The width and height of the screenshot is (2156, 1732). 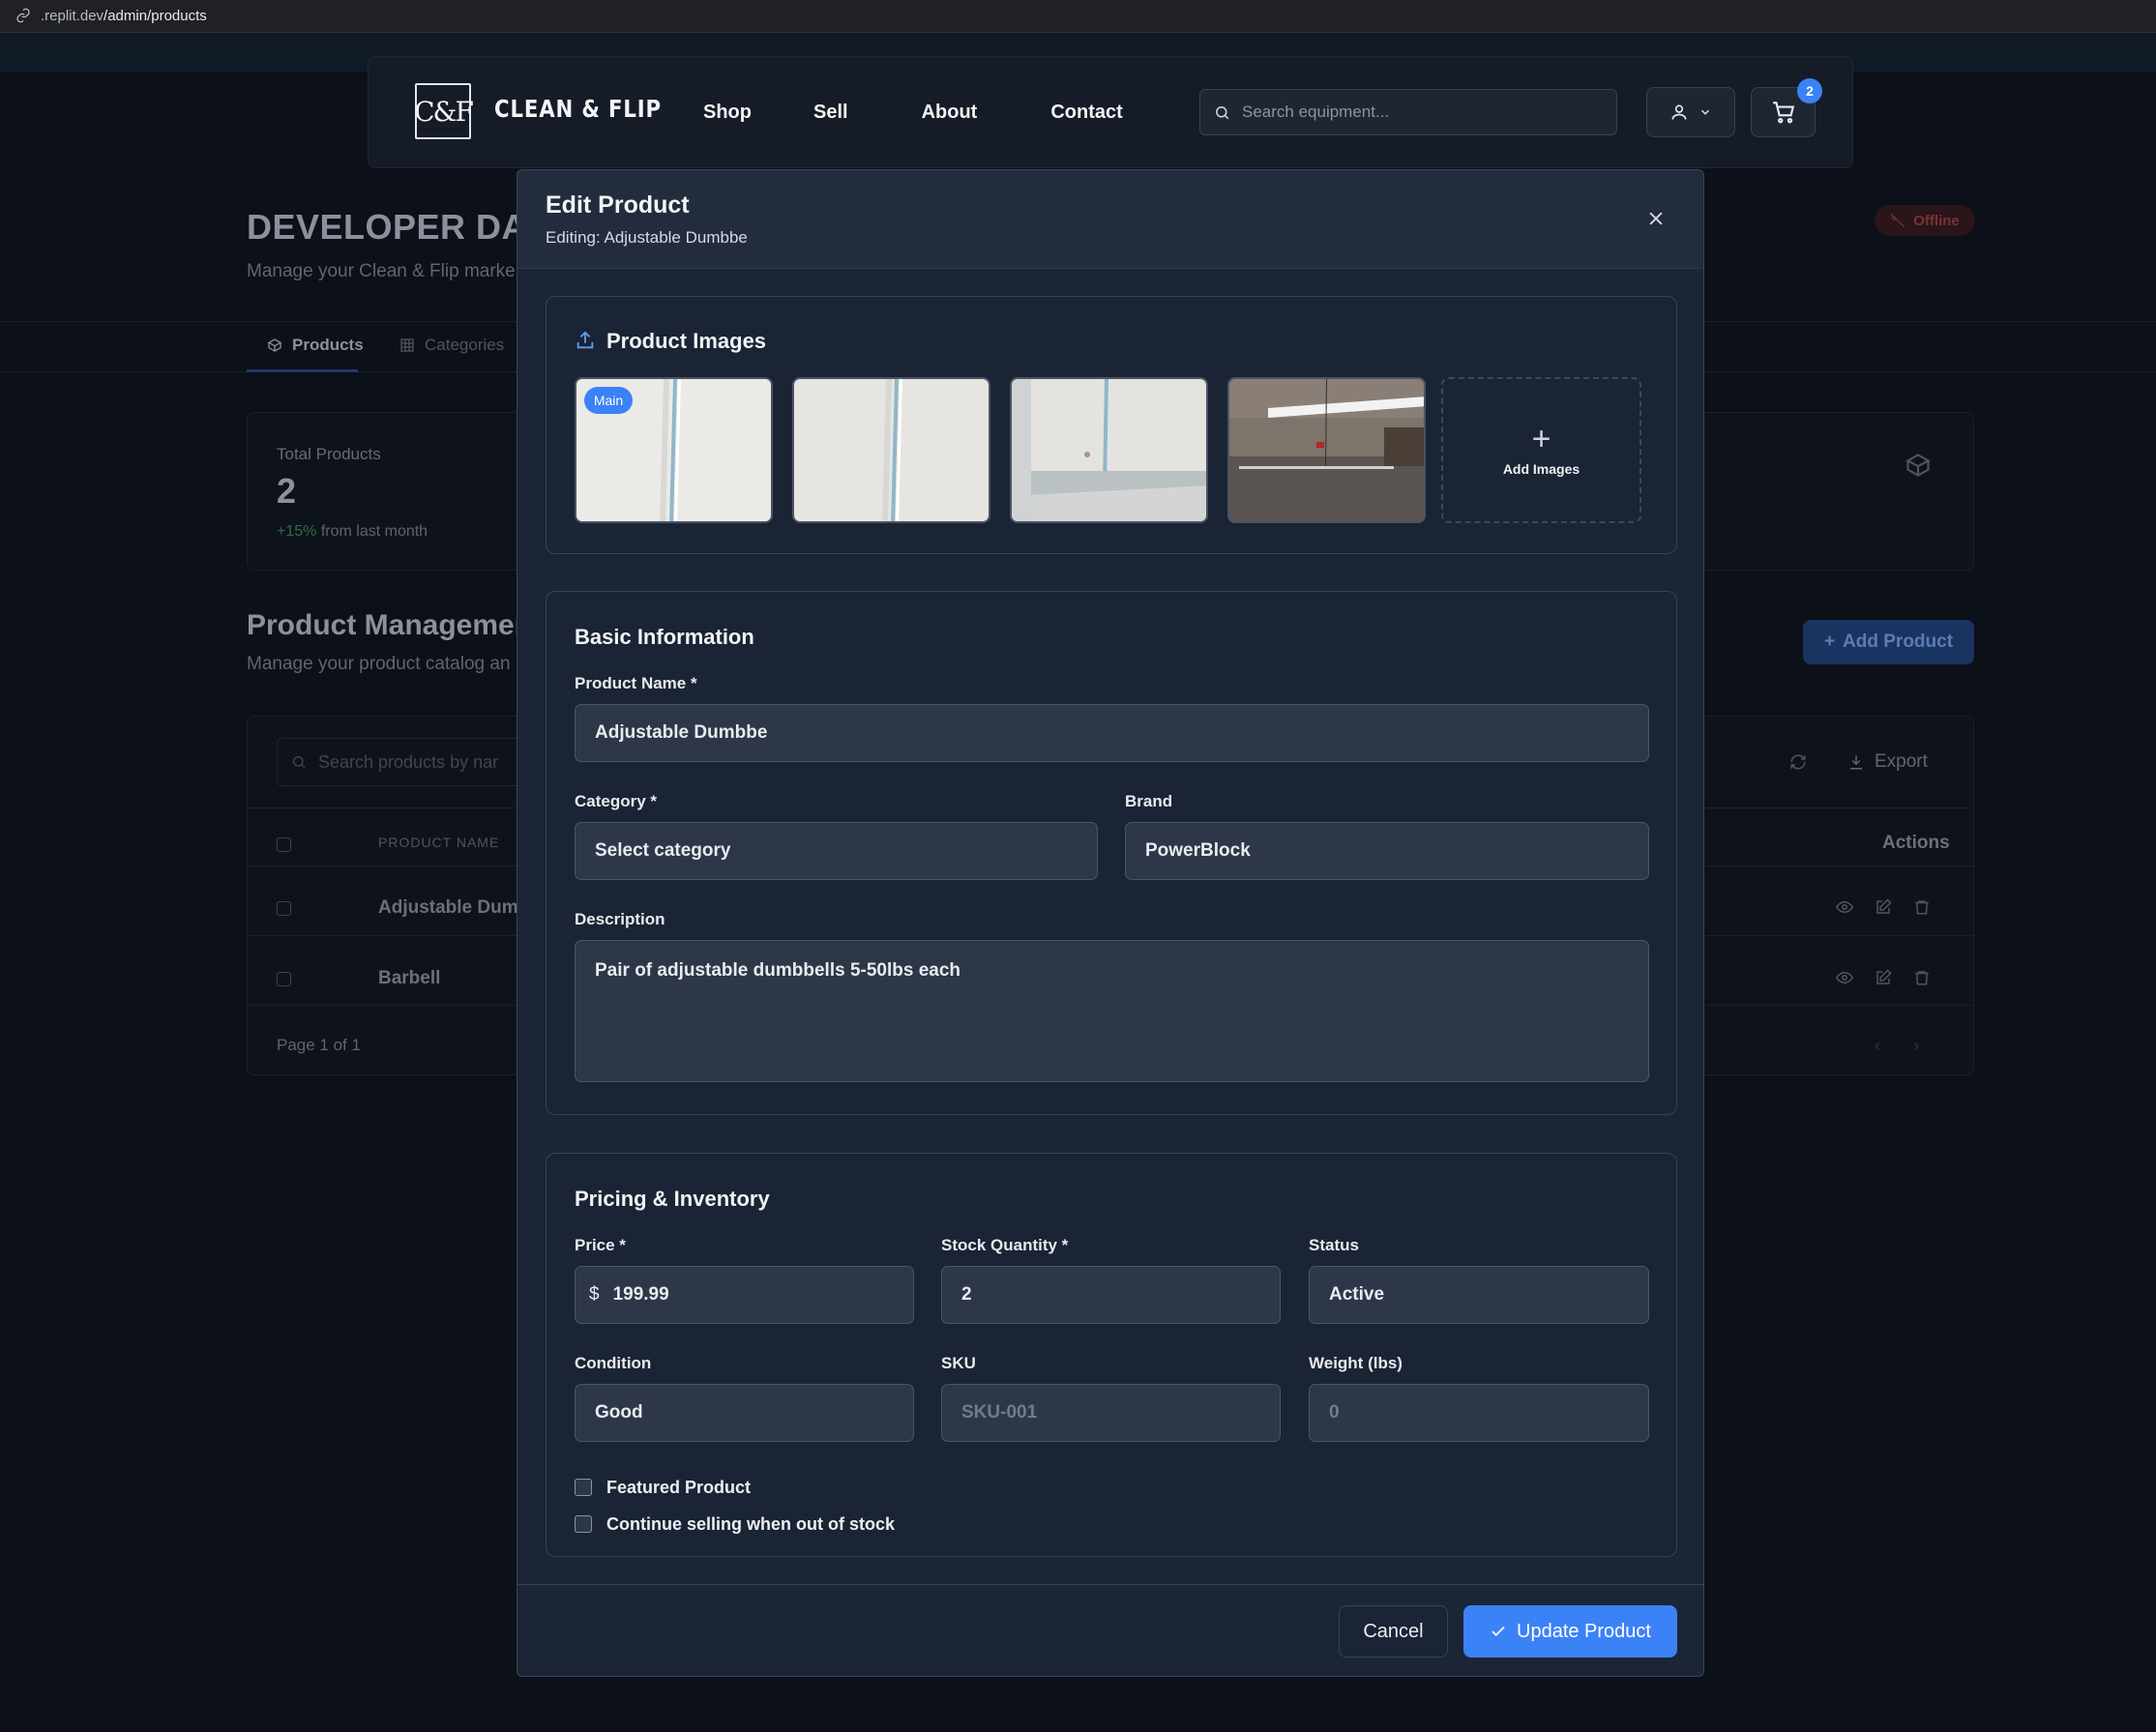 What do you see at coordinates (1005, 1245) in the screenshot?
I see `stock-quantity-label: Stock Quantity *` at bounding box center [1005, 1245].